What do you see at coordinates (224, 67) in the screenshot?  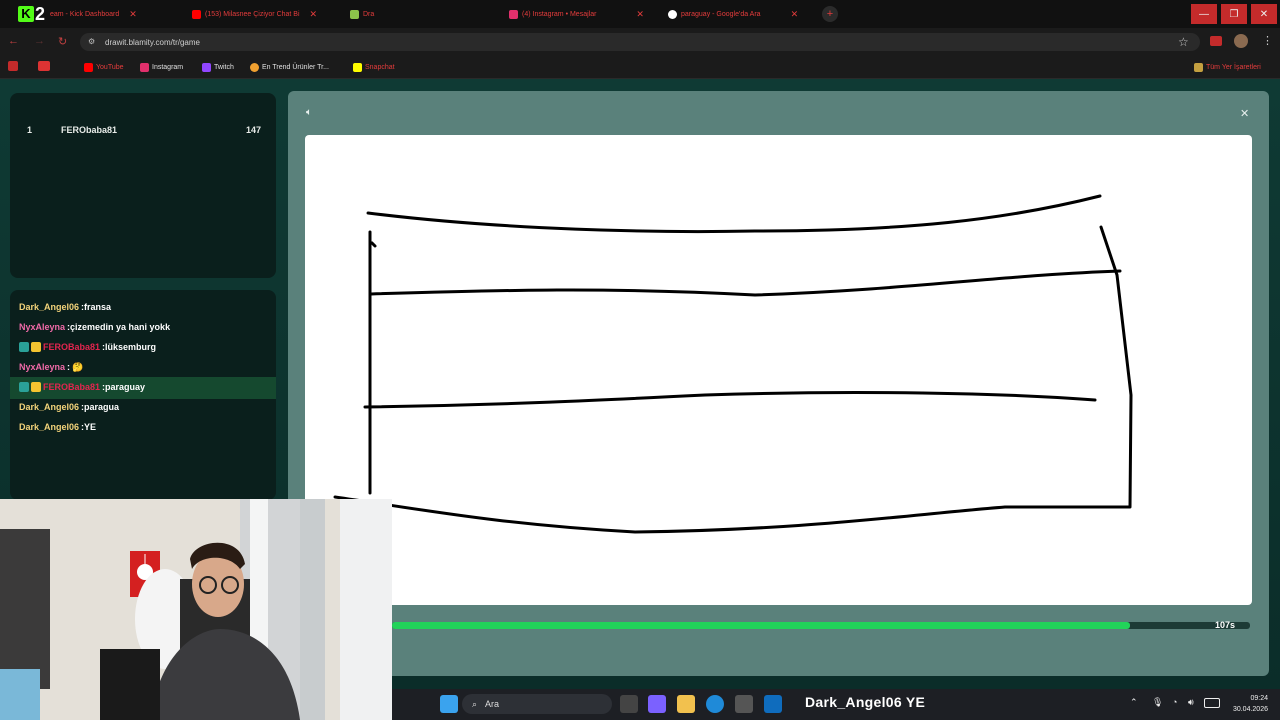 I see `bookmark-label: Twitch` at bounding box center [224, 67].